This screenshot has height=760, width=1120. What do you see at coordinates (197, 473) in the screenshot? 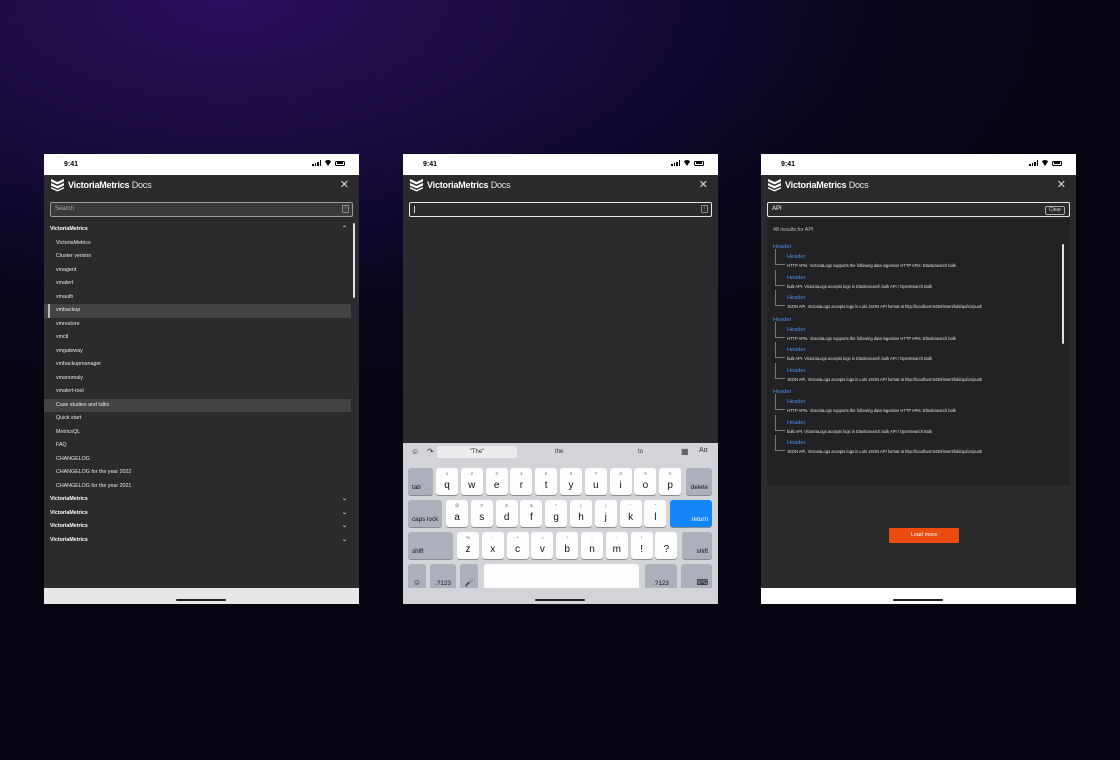
I see `nav-item: CHANGELOG for the year 2022` at bounding box center [197, 473].